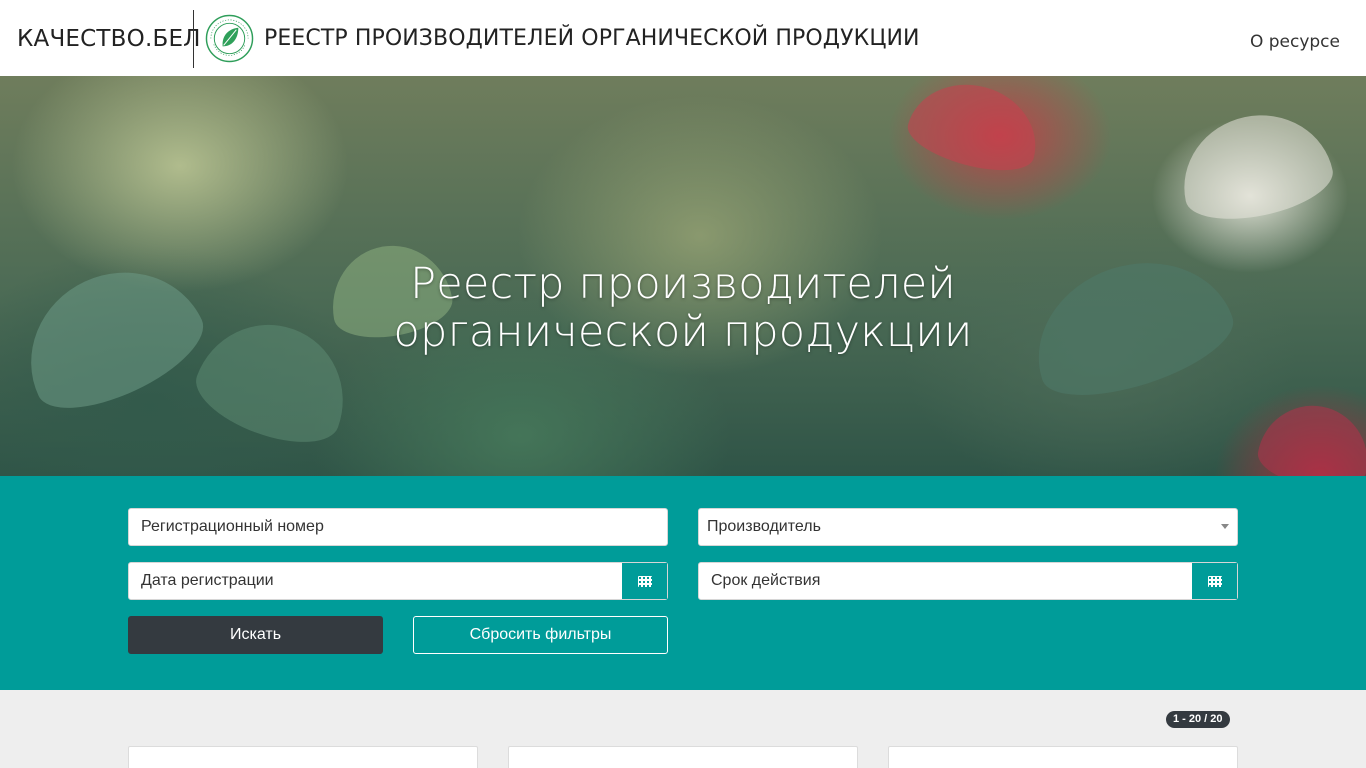 Image resolution: width=1366 pixels, height=768 pixels. What do you see at coordinates (1225, 526) in the screenshot?
I see `chevron-down-icon` at bounding box center [1225, 526].